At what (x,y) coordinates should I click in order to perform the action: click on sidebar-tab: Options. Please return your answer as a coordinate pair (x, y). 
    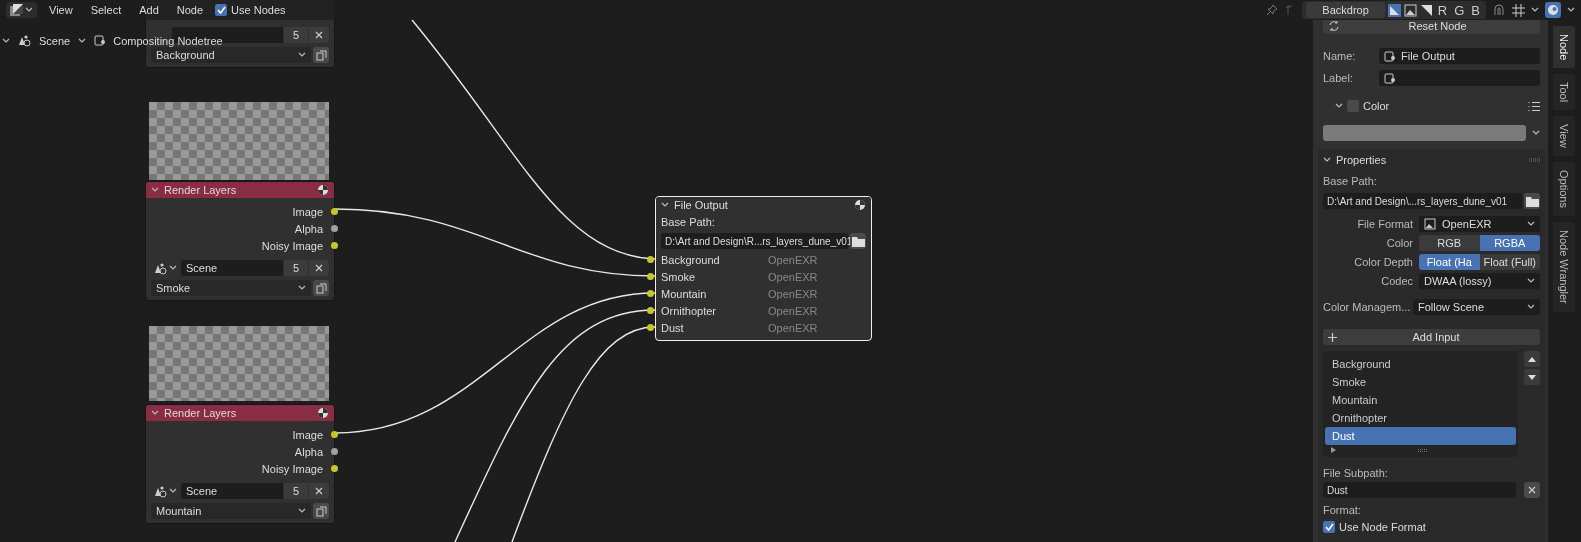
    Looking at the image, I should click on (1564, 189).